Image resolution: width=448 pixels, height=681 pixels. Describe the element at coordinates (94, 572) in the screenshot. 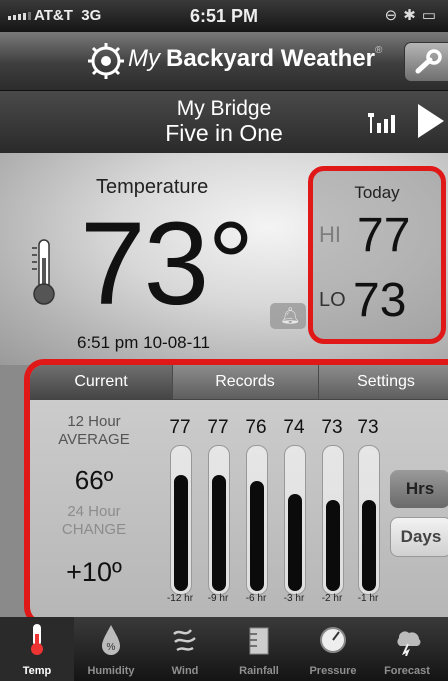

I see `change-value: +10º` at that location.